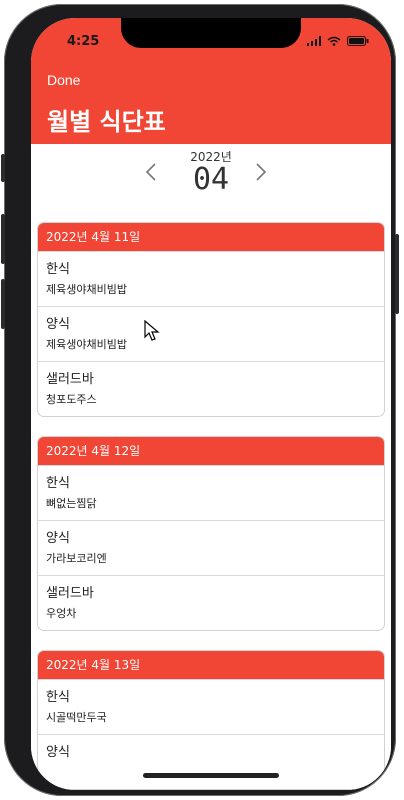  Describe the element at coordinates (76, 558) in the screenshot. I see `meal-dish: 가라보코리엔` at that location.